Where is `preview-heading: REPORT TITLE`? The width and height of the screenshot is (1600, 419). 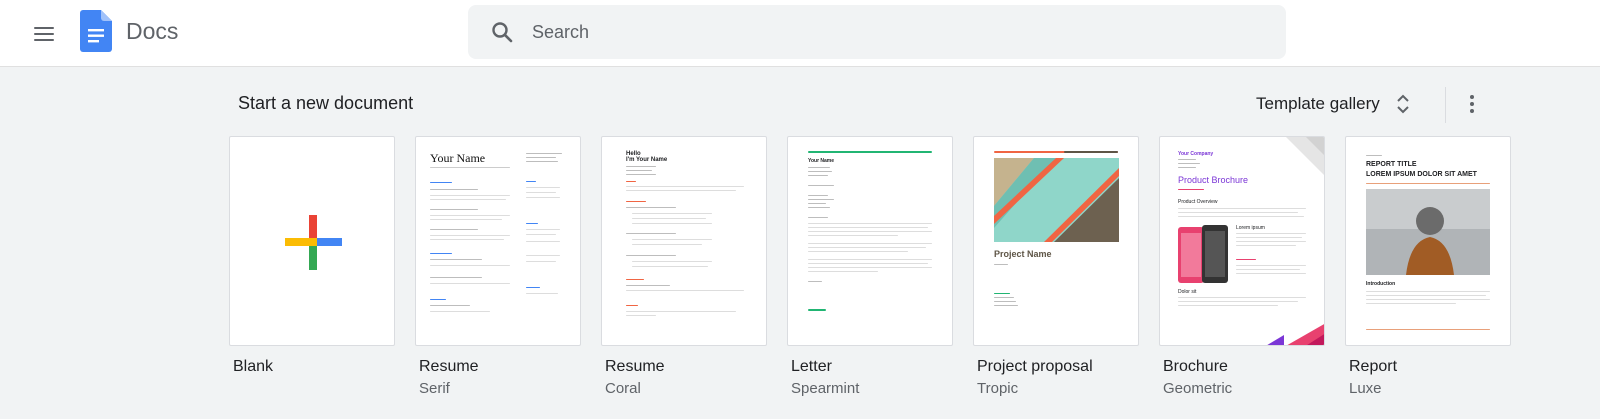
preview-heading: REPORT TITLE is located at coordinates (1391, 164).